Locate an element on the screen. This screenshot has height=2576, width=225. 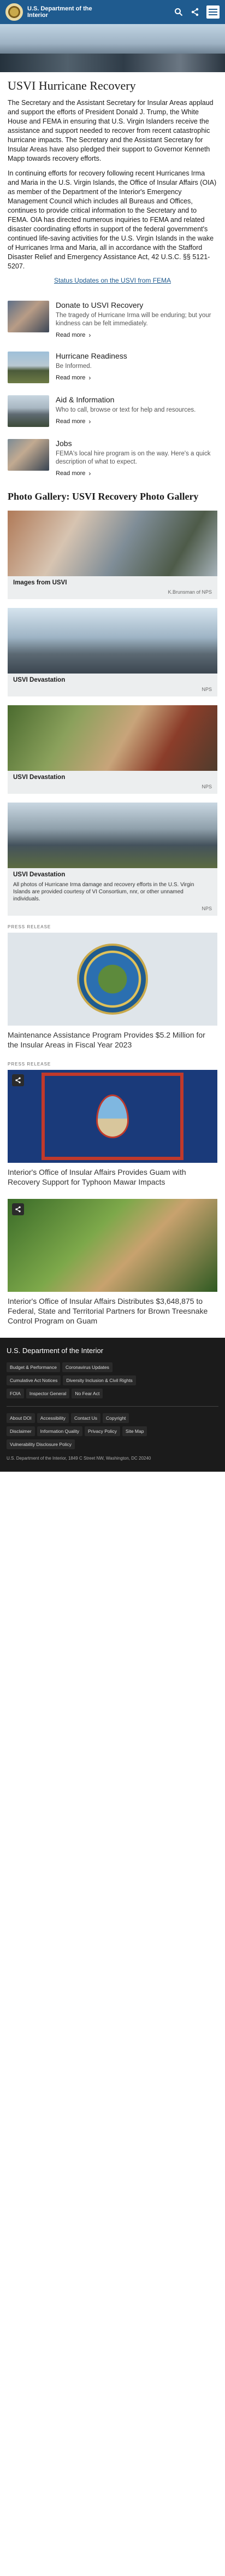
search-icon is located at coordinates (178, 12).